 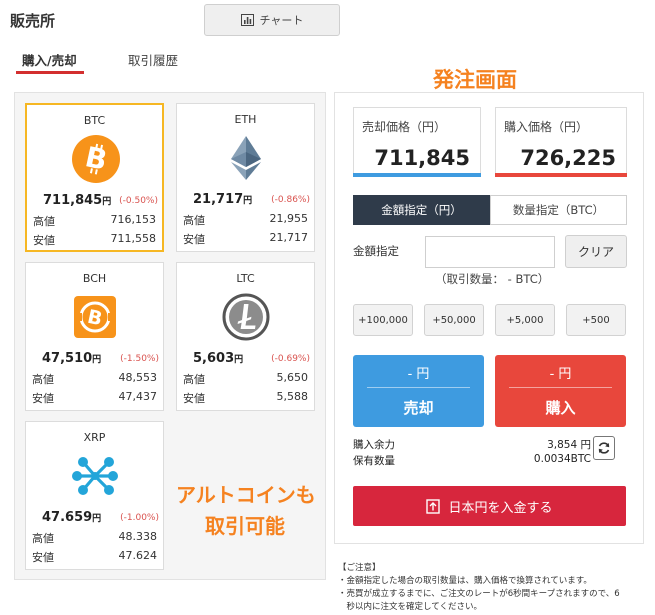 What do you see at coordinates (139, 359) in the screenshot?
I see `coin-change: (-1.50%)` at bounding box center [139, 359].